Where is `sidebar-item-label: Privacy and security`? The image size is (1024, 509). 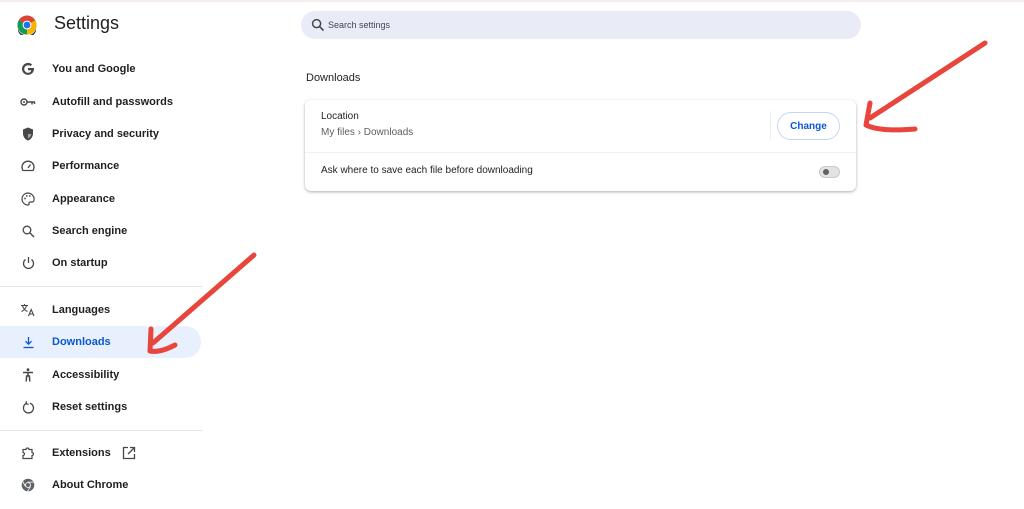 sidebar-item-label: Privacy and security is located at coordinates (106, 134).